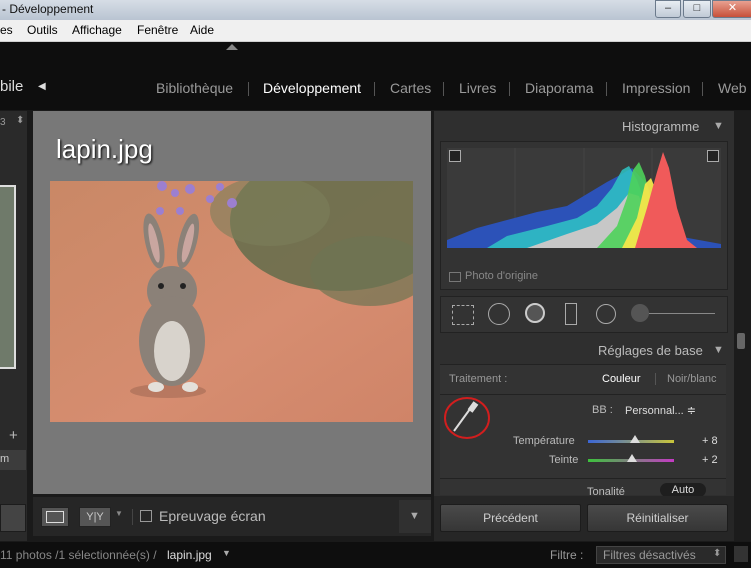 The height and width of the screenshot is (568, 751). Describe the element at coordinates (375, 10) in the screenshot. I see `title-bar: - Développement – □ ✕` at that location.